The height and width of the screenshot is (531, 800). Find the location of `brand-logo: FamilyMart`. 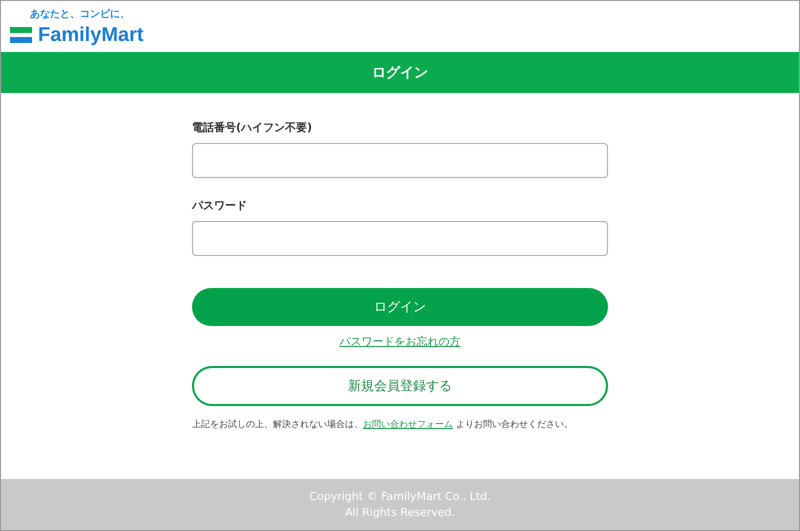

brand-logo: FamilyMart is located at coordinates (91, 35).